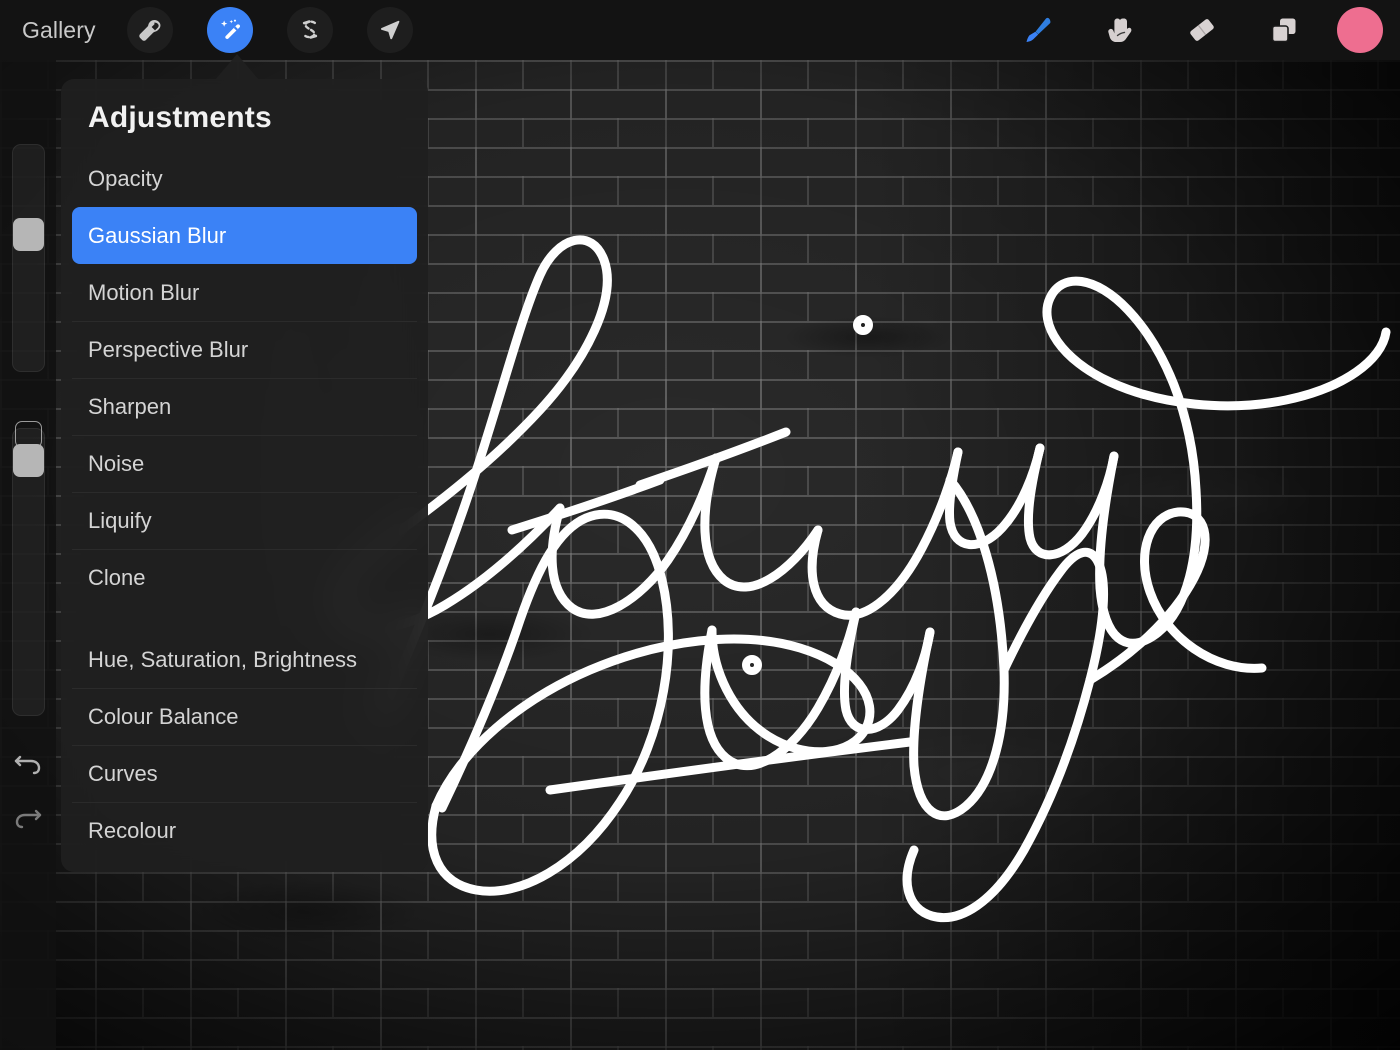  Describe the element at coordinates (1360, 30) in the screenshot. I see `colour-swatch-button` at that location.